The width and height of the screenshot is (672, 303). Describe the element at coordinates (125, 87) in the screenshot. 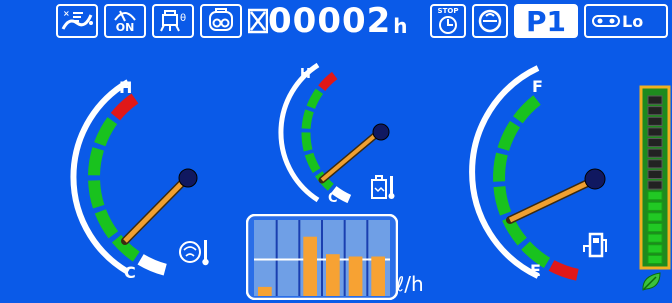

I see `coolant-temp-high-label: H` at that location.